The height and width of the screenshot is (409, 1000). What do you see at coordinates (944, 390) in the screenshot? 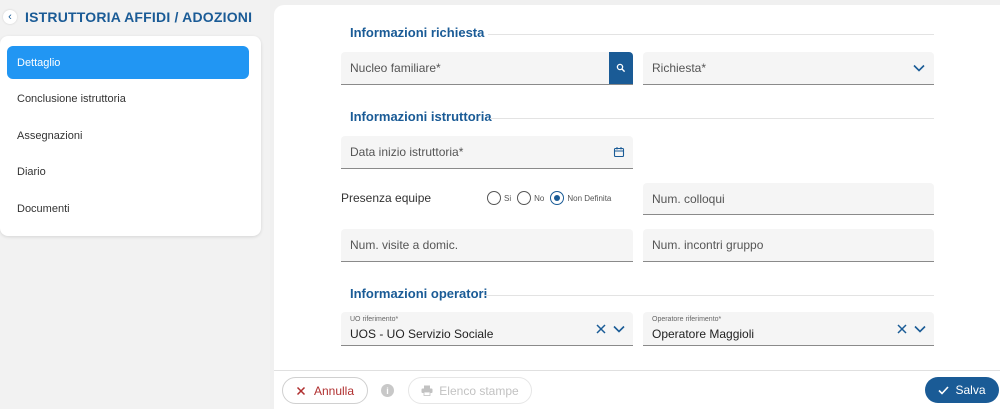
I see `check-icon` at bounding box center [944, 390].